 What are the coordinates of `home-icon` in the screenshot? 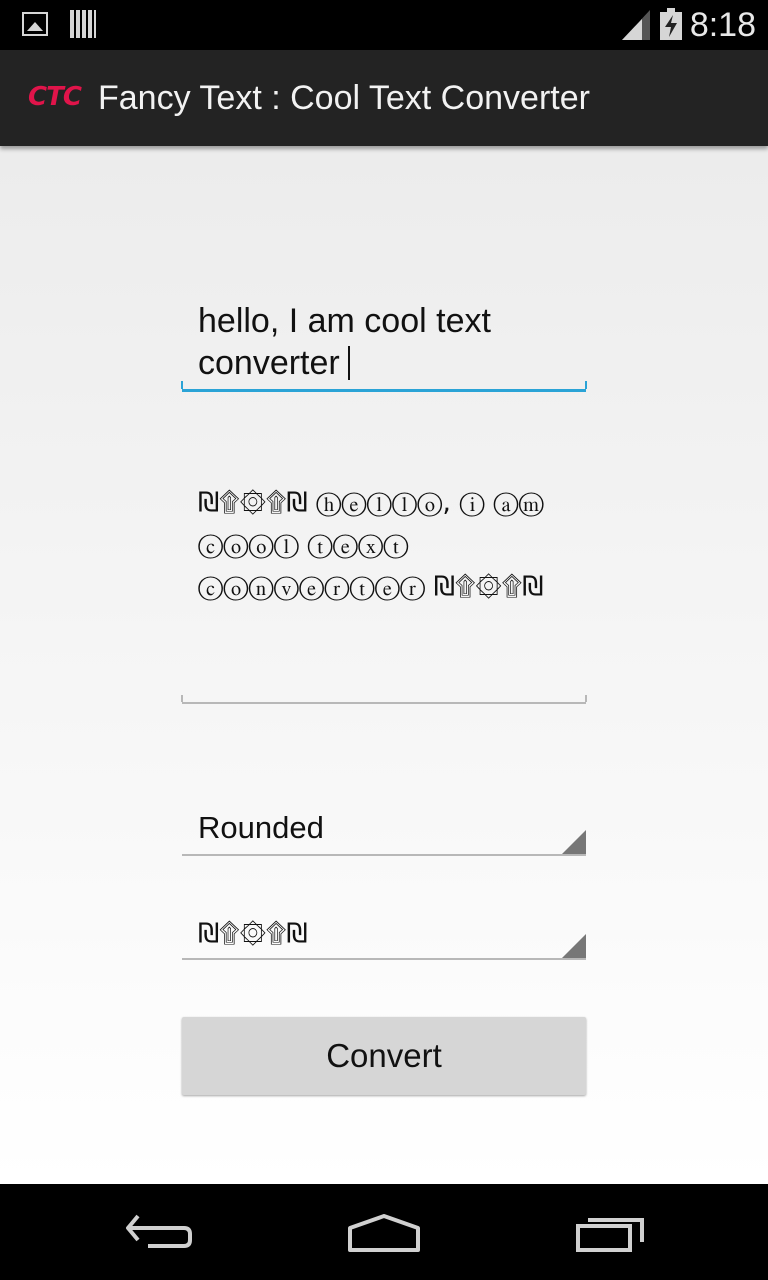 It's located at (384, 1234).